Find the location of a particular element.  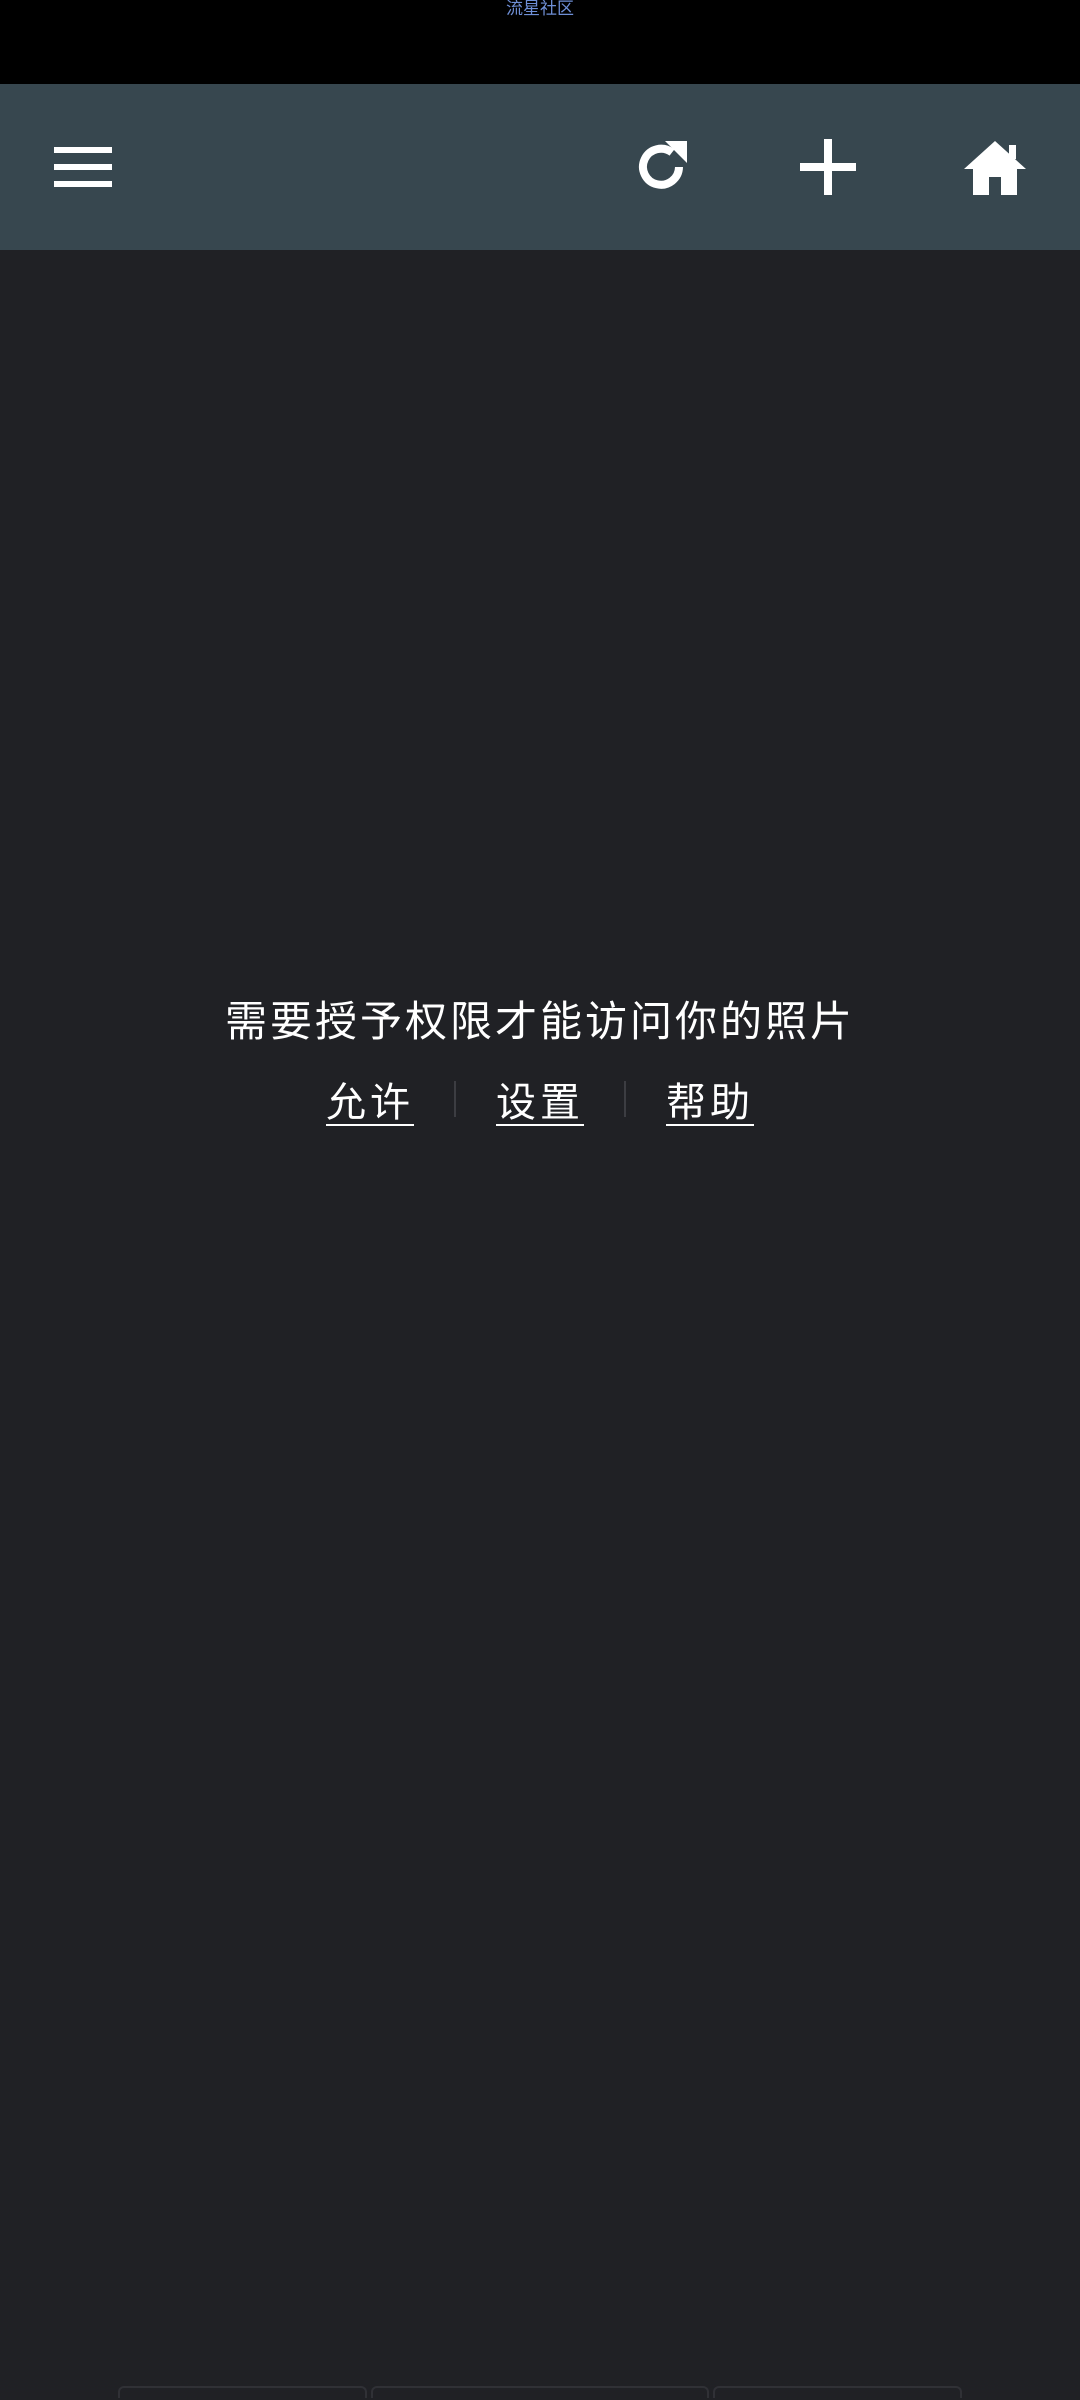

refresh-button is located at coordinates (661, 167).